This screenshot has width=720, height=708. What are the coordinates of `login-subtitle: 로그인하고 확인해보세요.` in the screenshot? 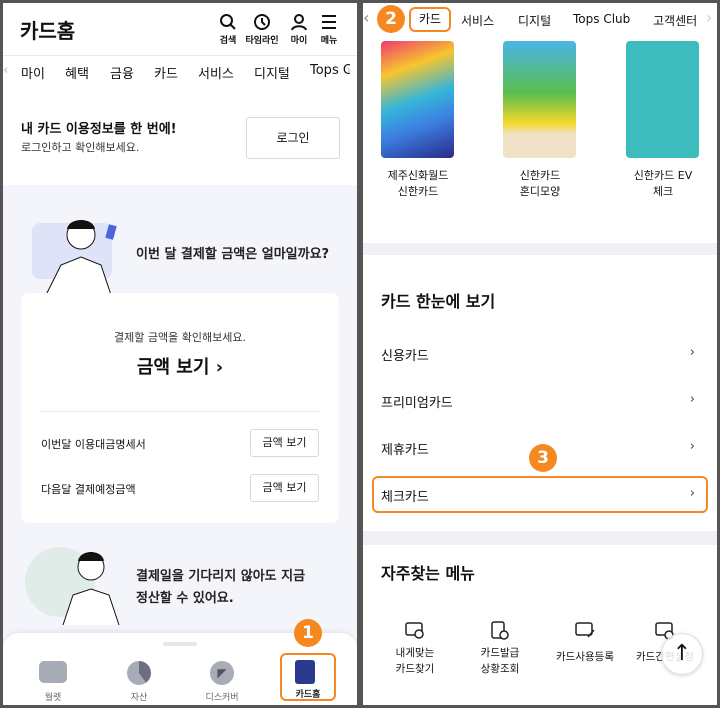 It's located at (80, 147).